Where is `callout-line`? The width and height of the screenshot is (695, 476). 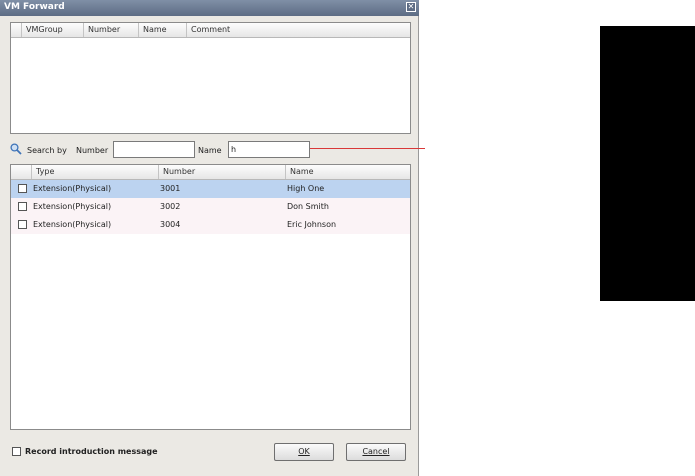 callout-line is located at coordinates (367, 148).